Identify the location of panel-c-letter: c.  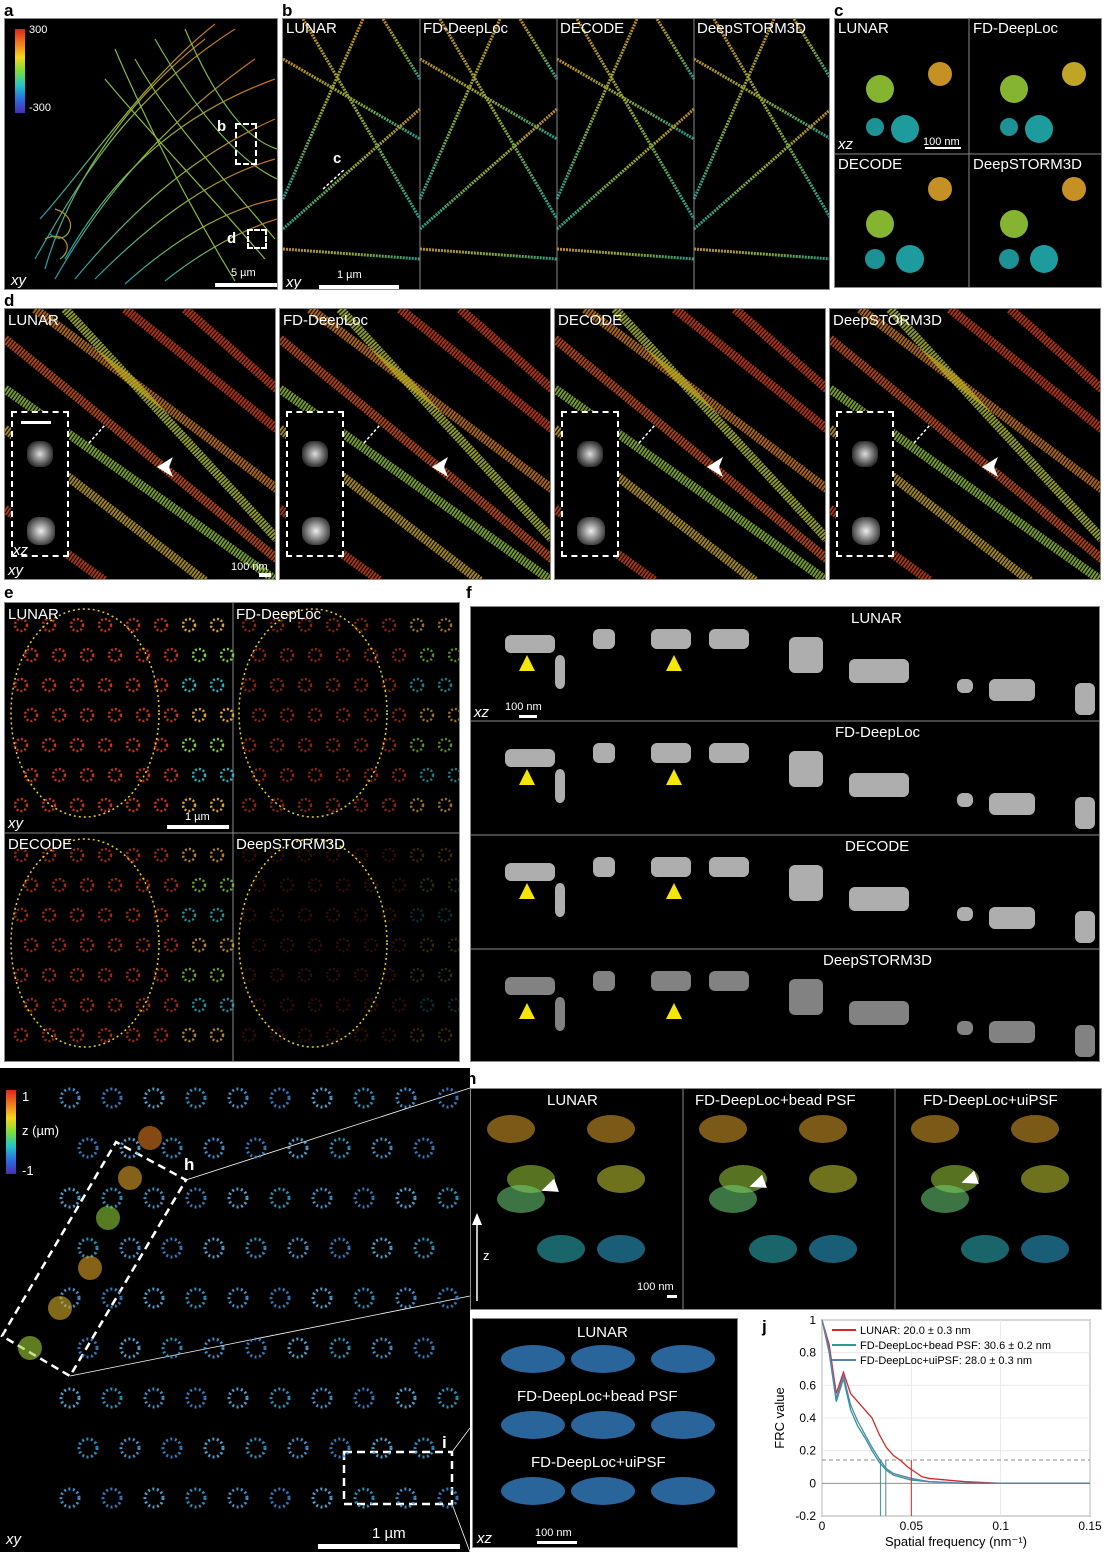
(839, 10).